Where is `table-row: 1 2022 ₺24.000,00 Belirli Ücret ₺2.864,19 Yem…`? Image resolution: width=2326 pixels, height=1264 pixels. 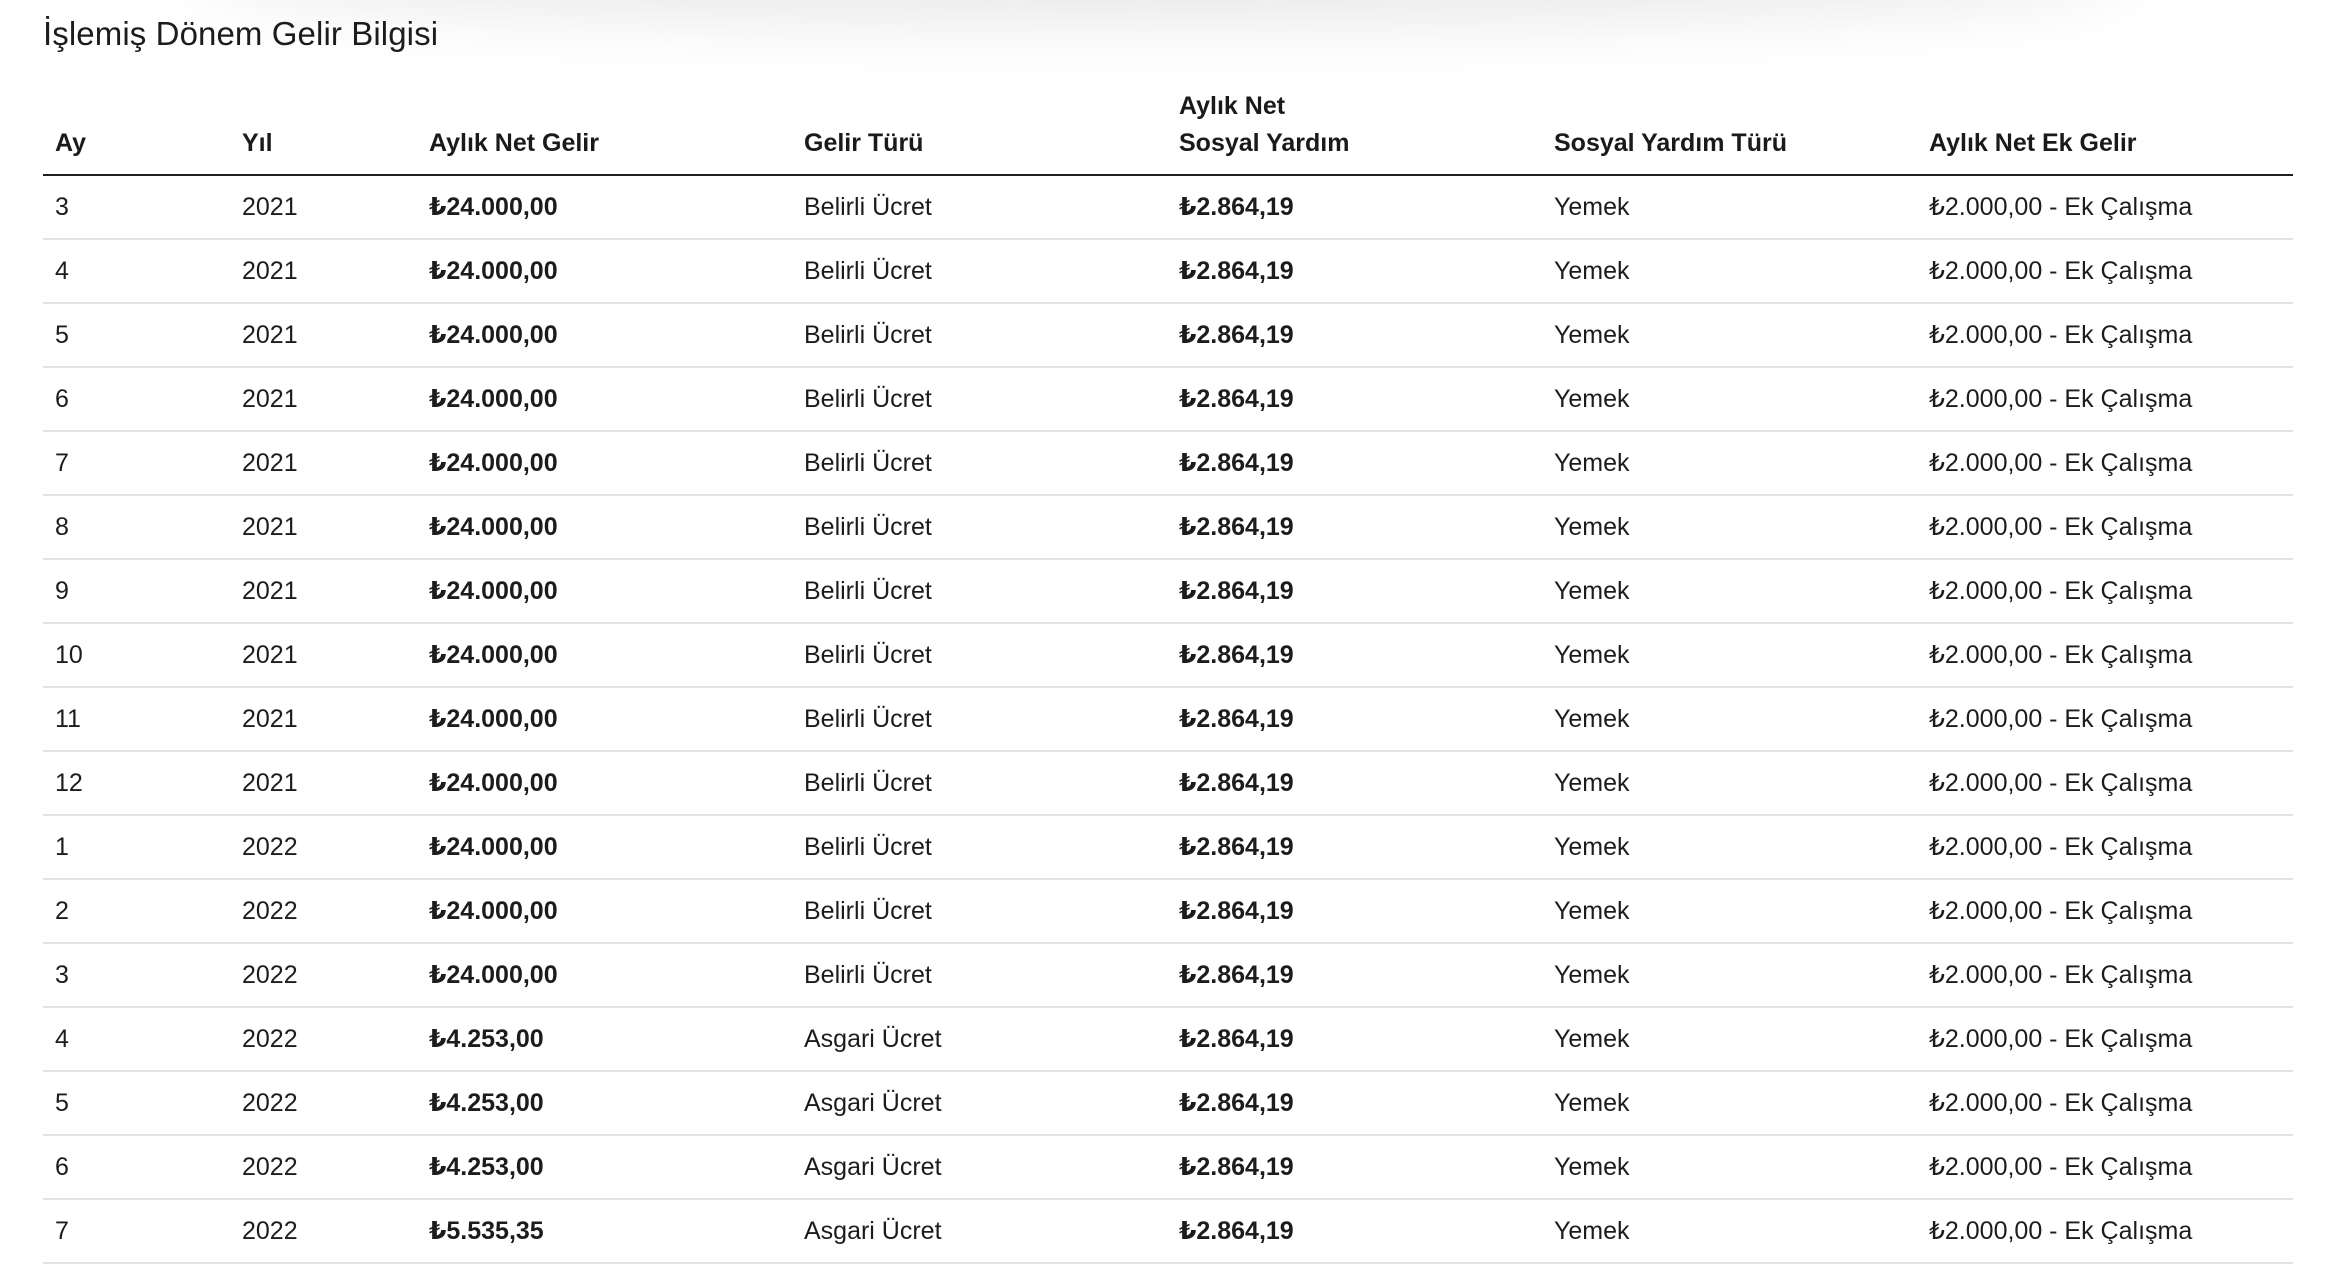 table-row: 1 2022 ₺24.000,00 Belirli Ücret ₺2.864,19 Yem… is located at coordinates (1168, 847).